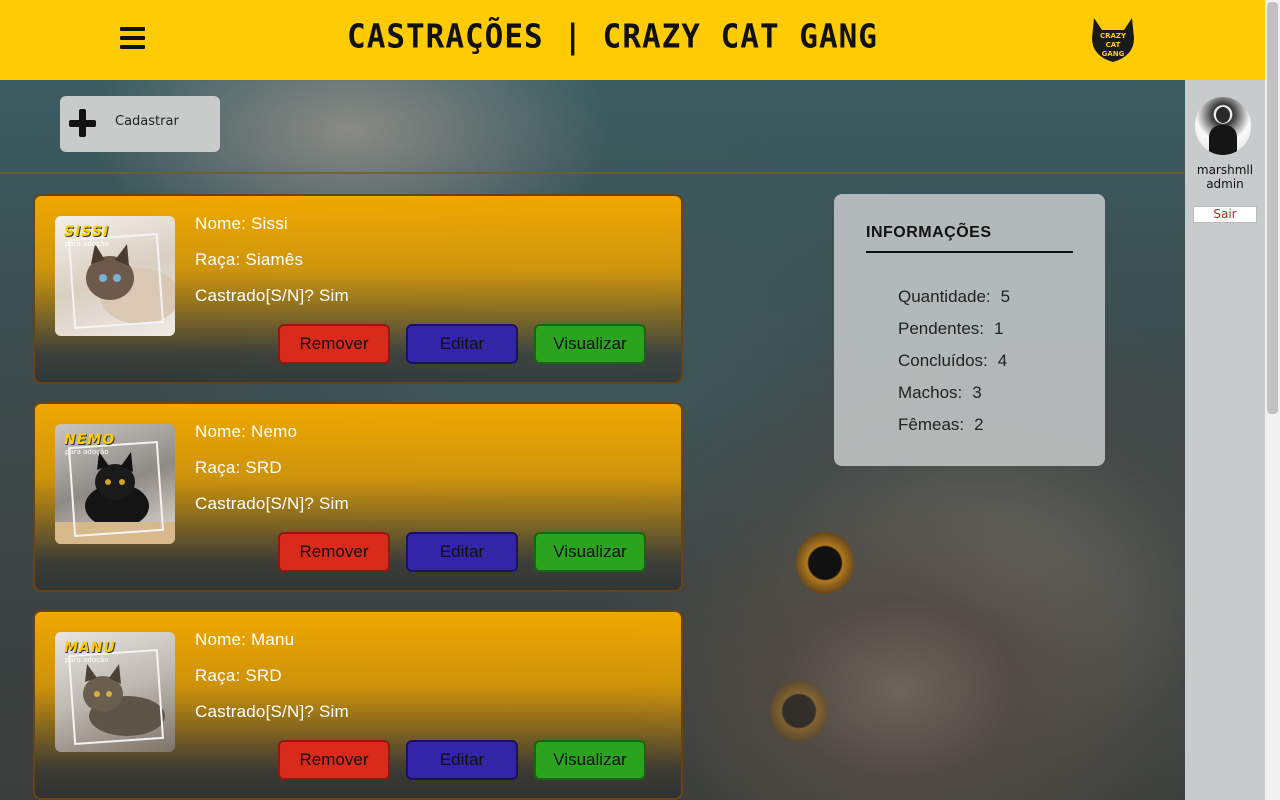 The width and height of the screenshot is (1280, 800). What do you see at coordinates (969, 252) in the screenshot?
I see `info-divider` at bounding box center [969, 252].